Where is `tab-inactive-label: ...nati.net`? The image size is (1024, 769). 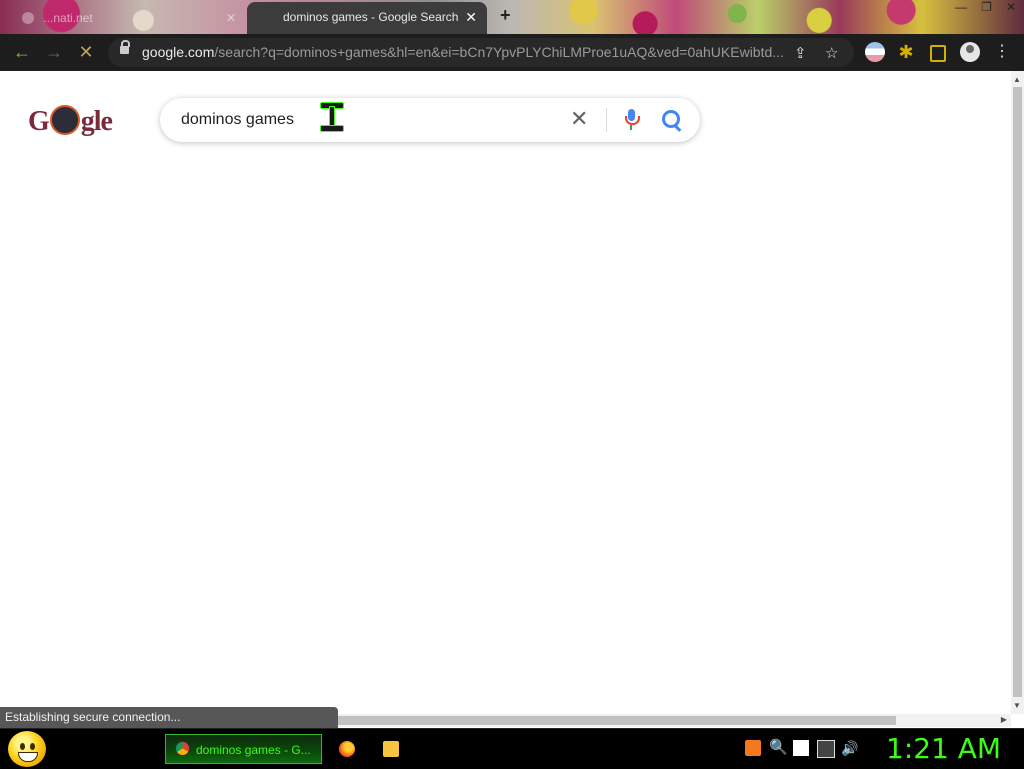 tab-inactive-label: ...nati.net is located at coordinates (68, 18).